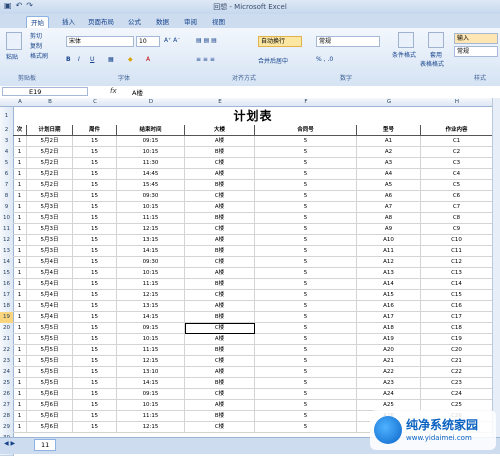 The width and height of the screenshot is (500, 456). What do you see at coordinates (389, 251) in the screenshot?
I see `table-cell: A11` at bounding box center [389, 251].